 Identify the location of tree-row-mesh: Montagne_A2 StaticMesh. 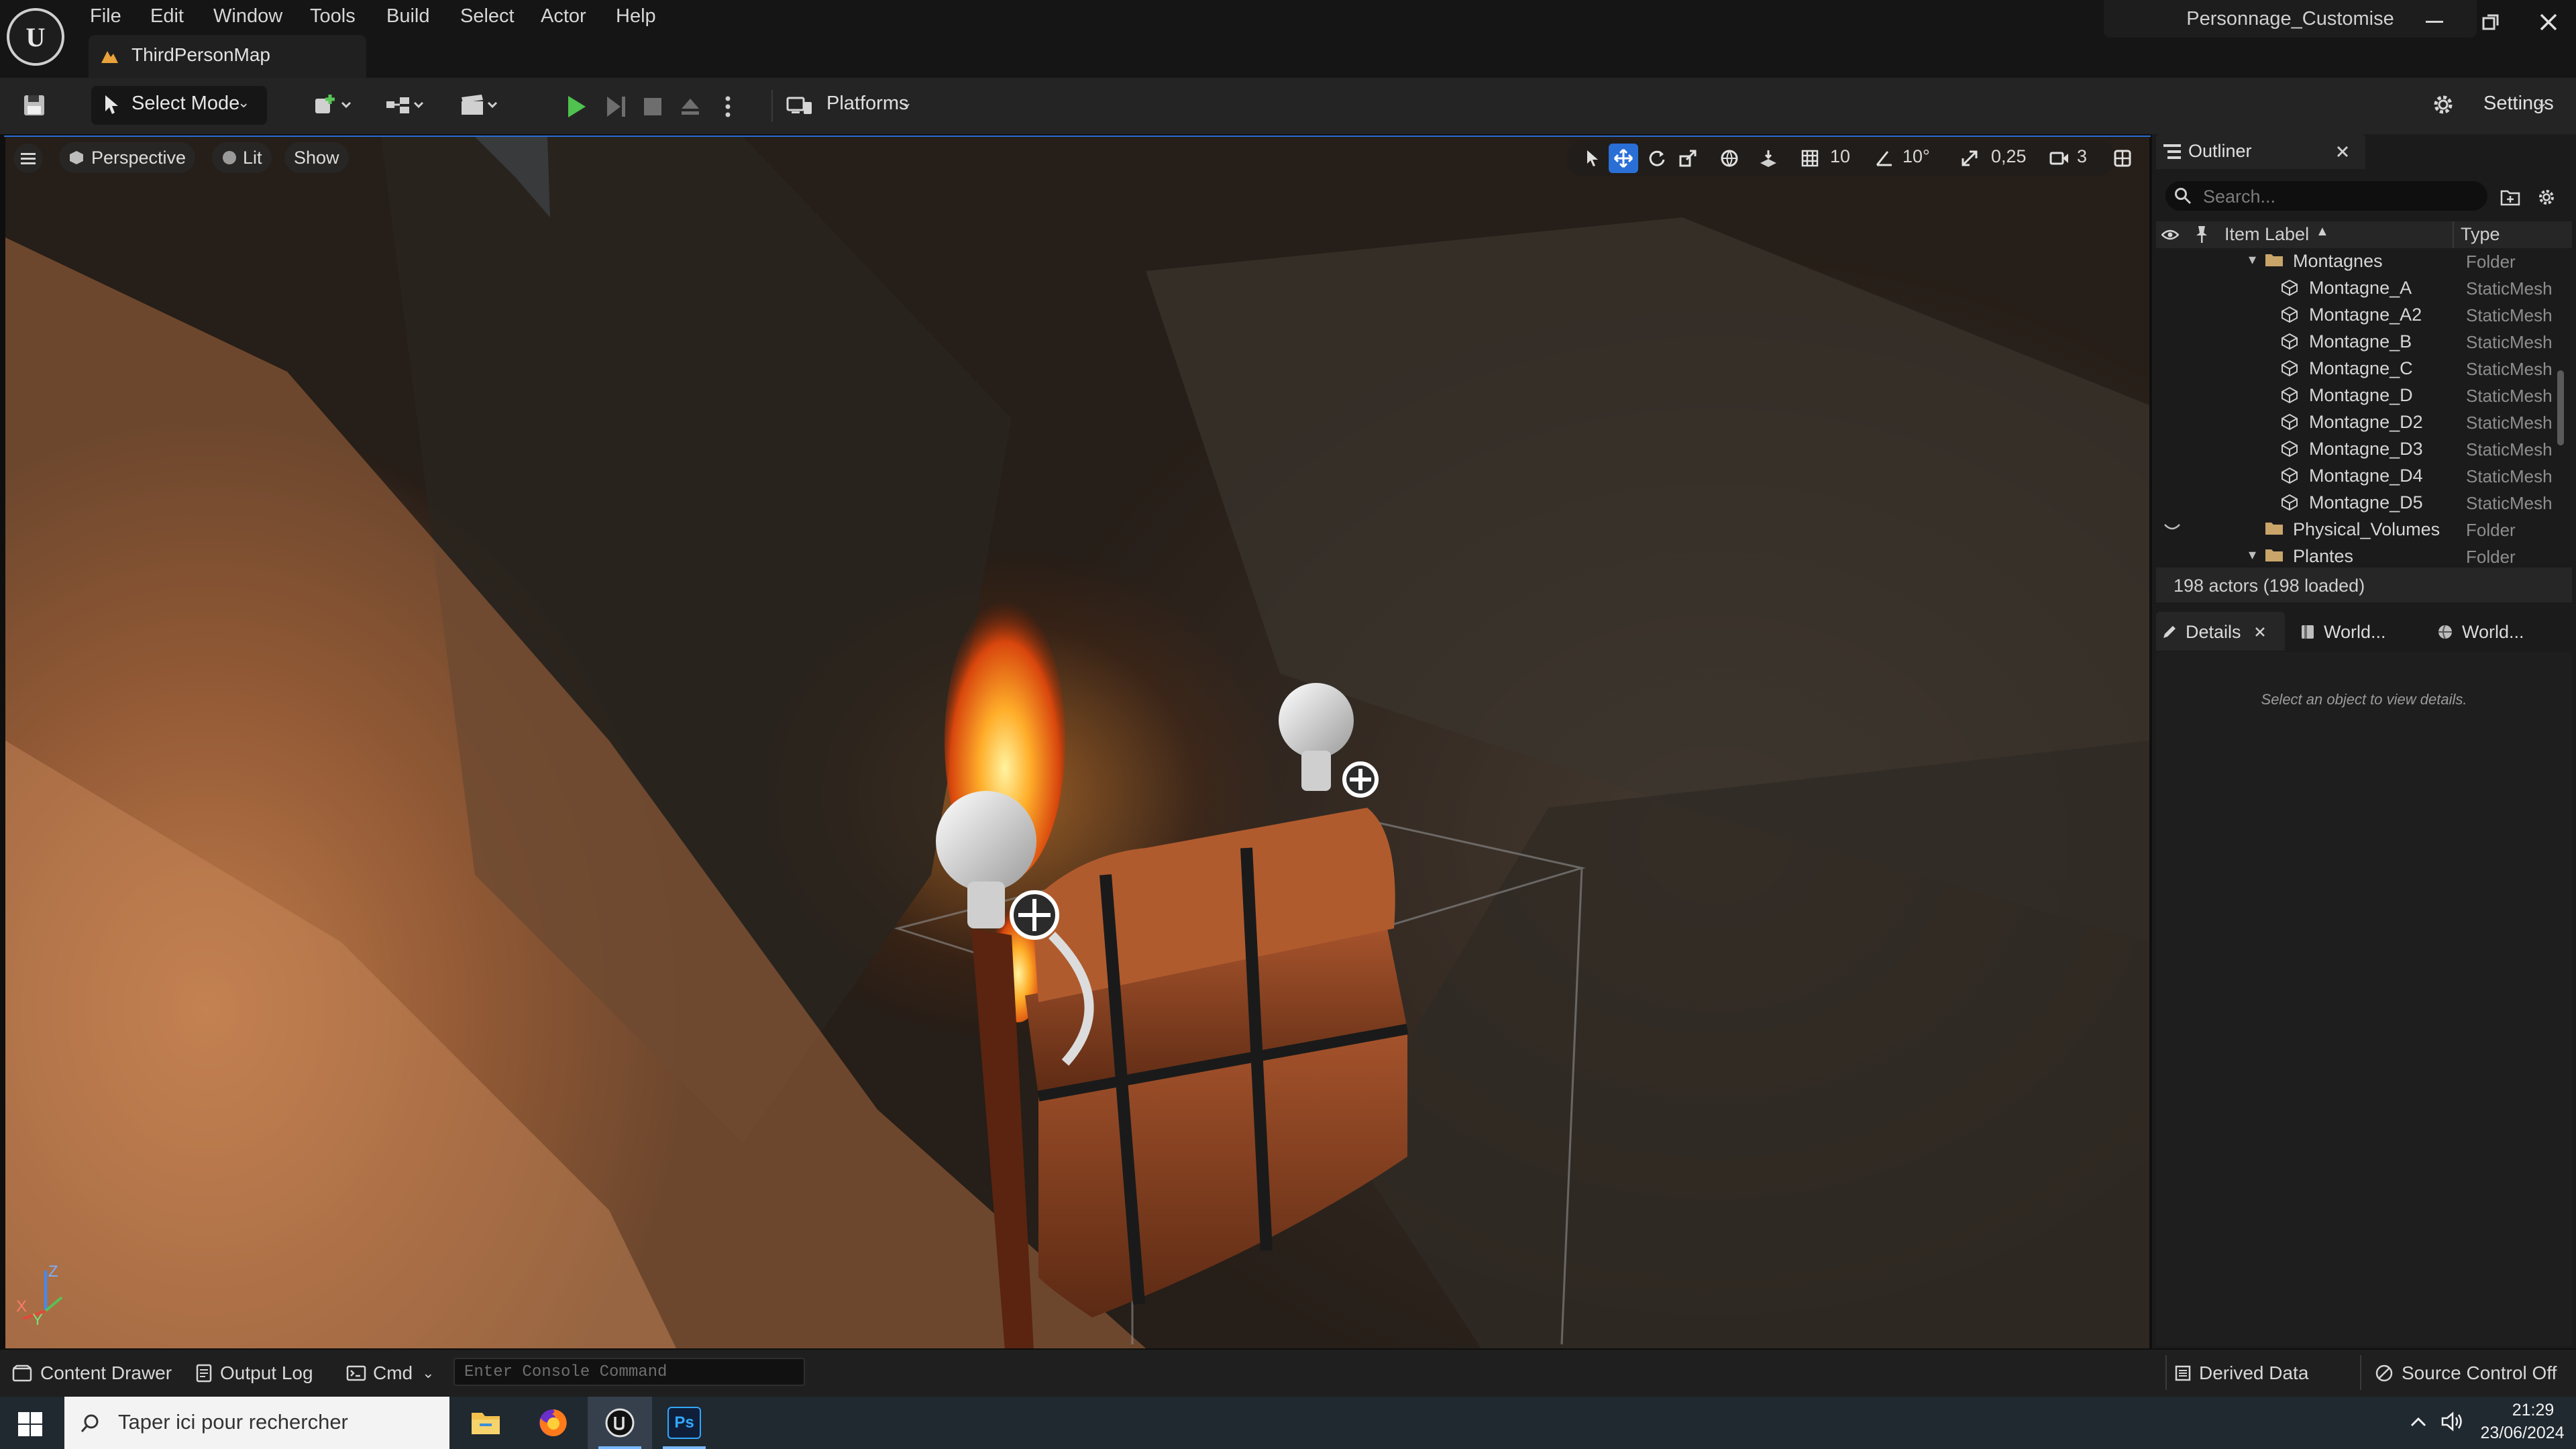
(2357, 315).